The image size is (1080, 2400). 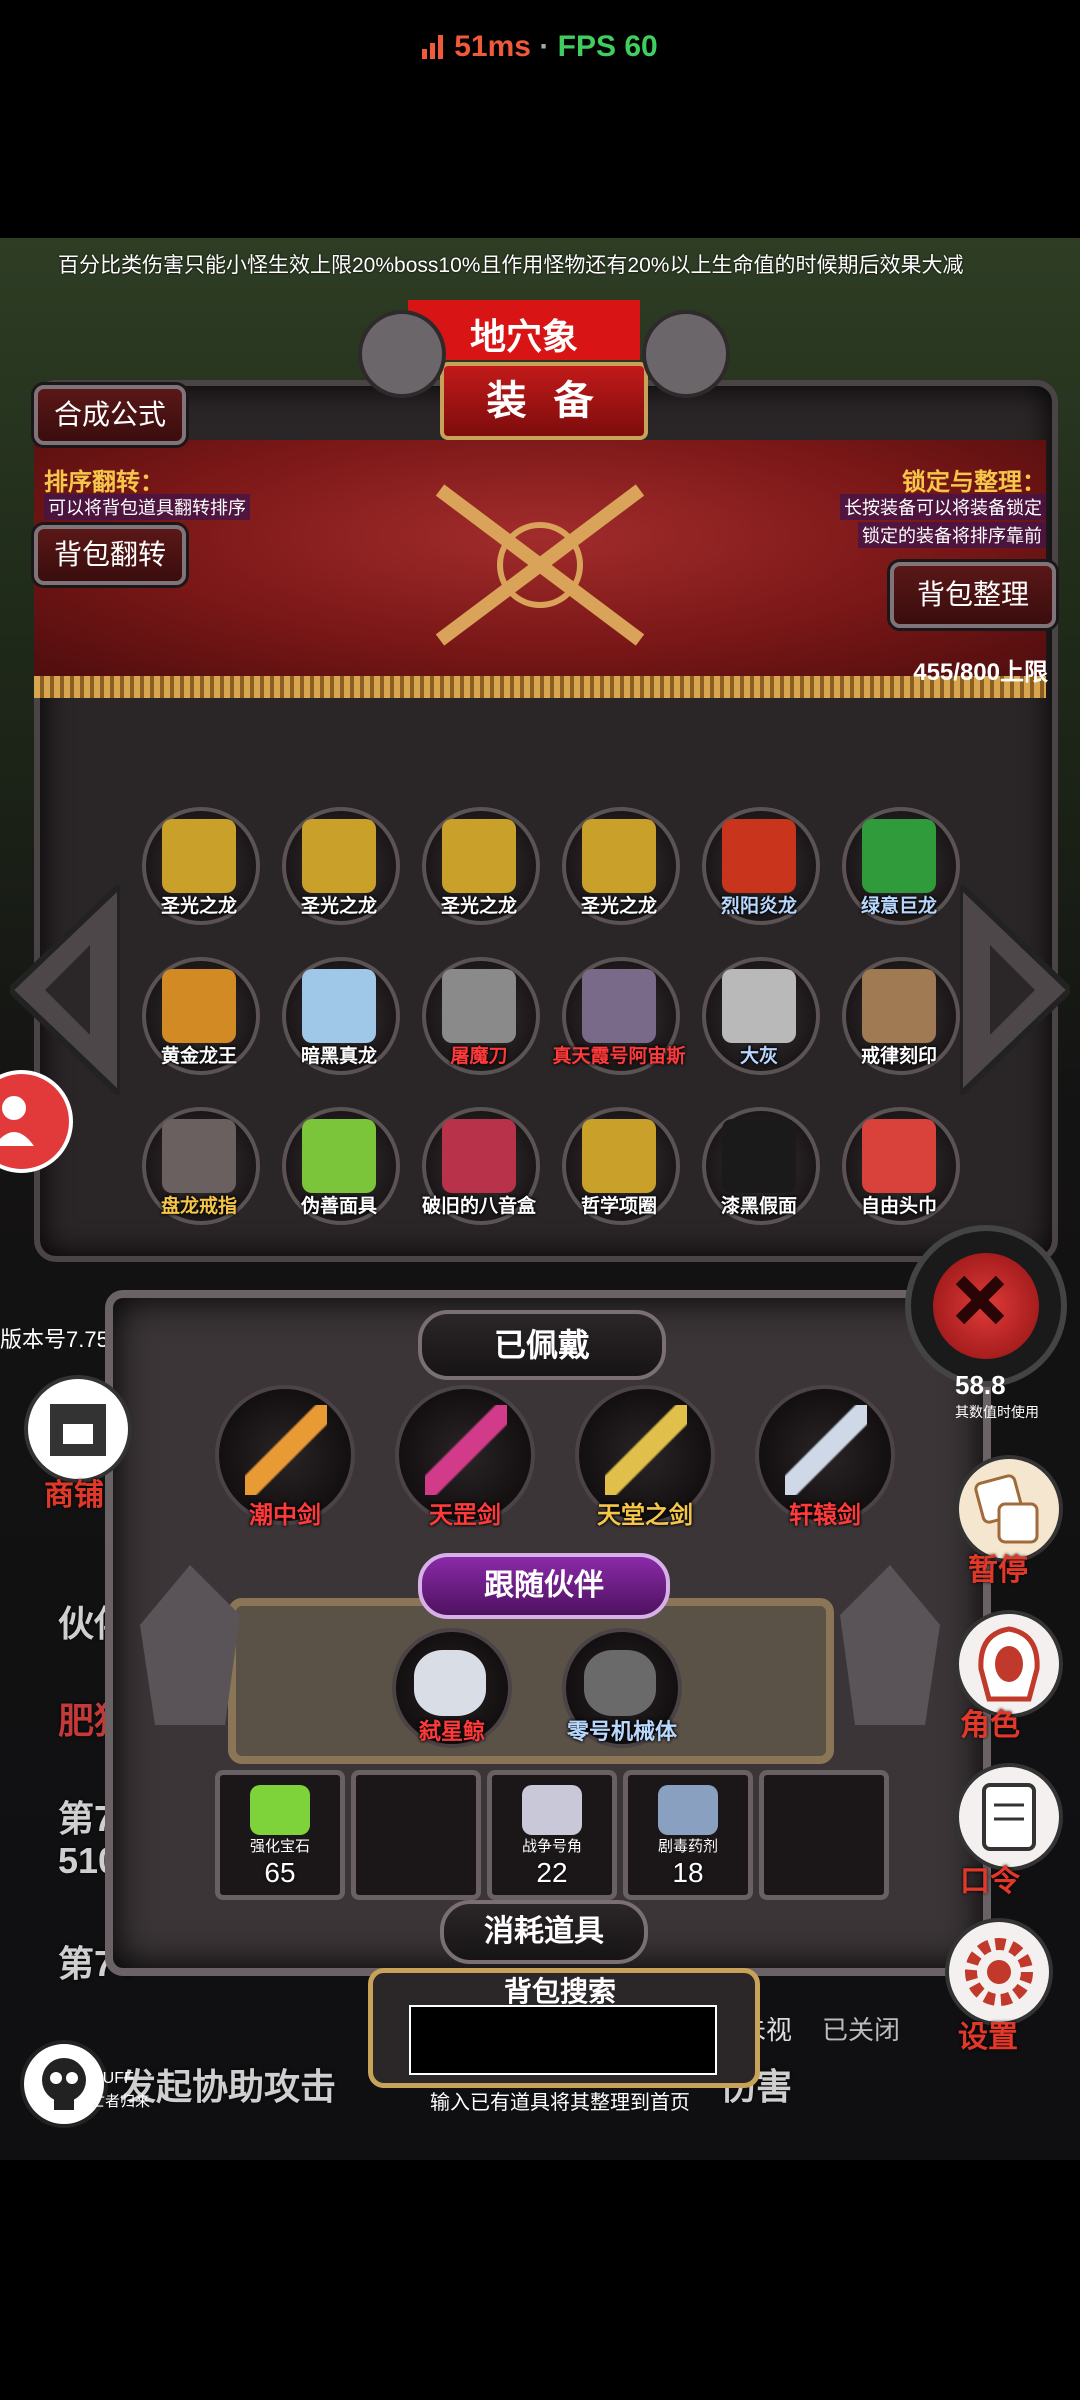 I want to click on version-label: 版本号7.75, so click(x=54, y=1339).